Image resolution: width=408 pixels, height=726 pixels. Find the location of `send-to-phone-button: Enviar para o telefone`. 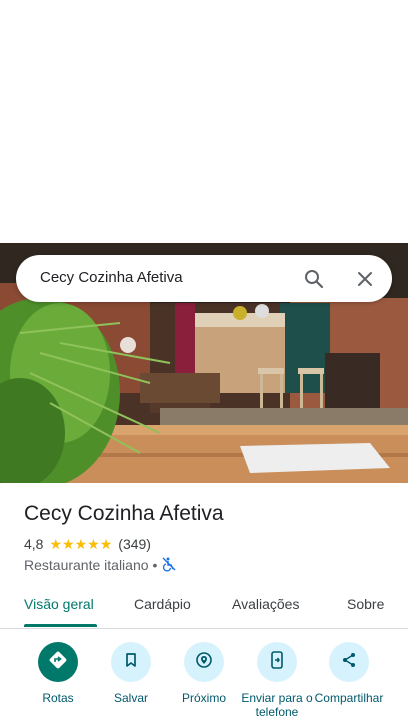

send-to-phone-button: Enviar para o telefone is located at coordinates (277, 680).